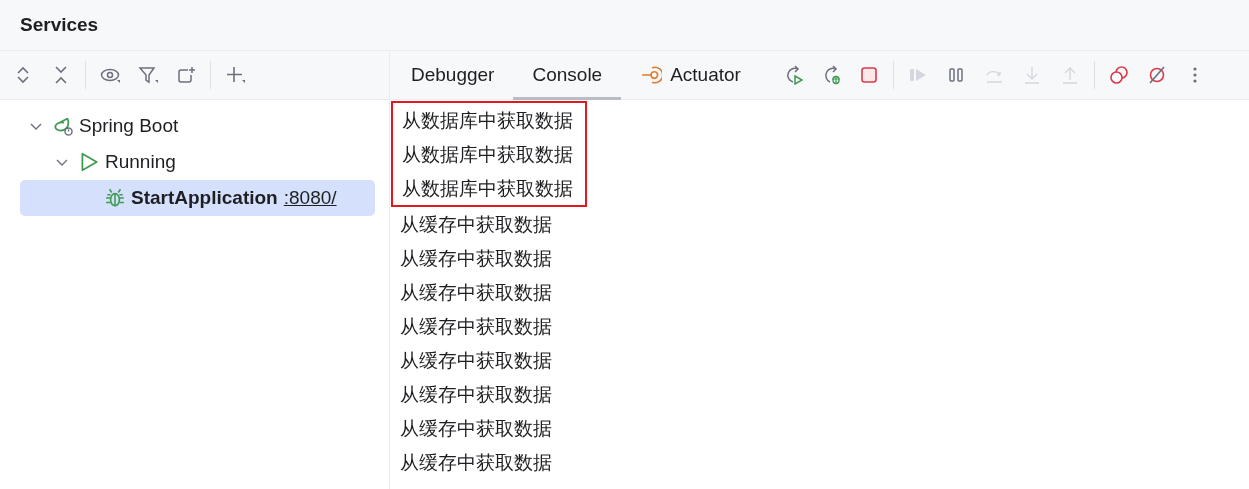  What do you see at coordinates (868, 75) in the screenshot?
I see `stop-icon` at bounding box center [868, 75].